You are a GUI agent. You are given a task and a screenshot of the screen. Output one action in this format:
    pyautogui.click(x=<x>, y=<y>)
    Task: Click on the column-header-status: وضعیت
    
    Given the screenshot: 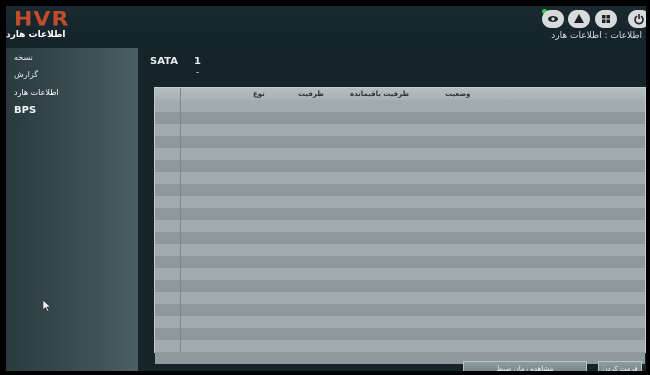 What is the action you would take?
    pyautogui.click(x=458, y=94)
    